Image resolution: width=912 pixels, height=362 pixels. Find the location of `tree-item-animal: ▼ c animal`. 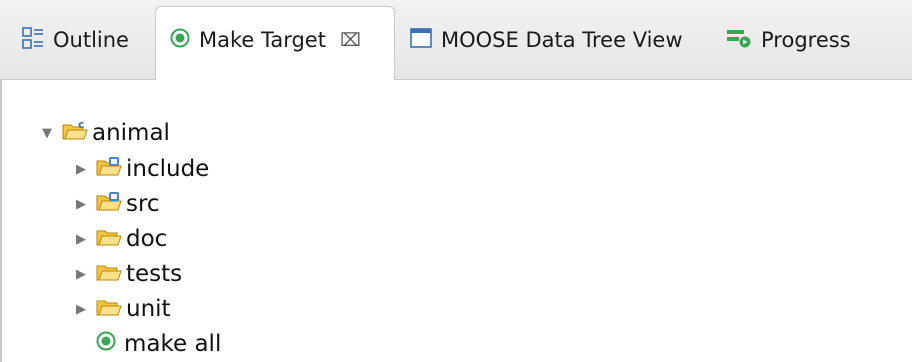

tree-item-animal: ▼ c animal is located at coordinates (106, 133).